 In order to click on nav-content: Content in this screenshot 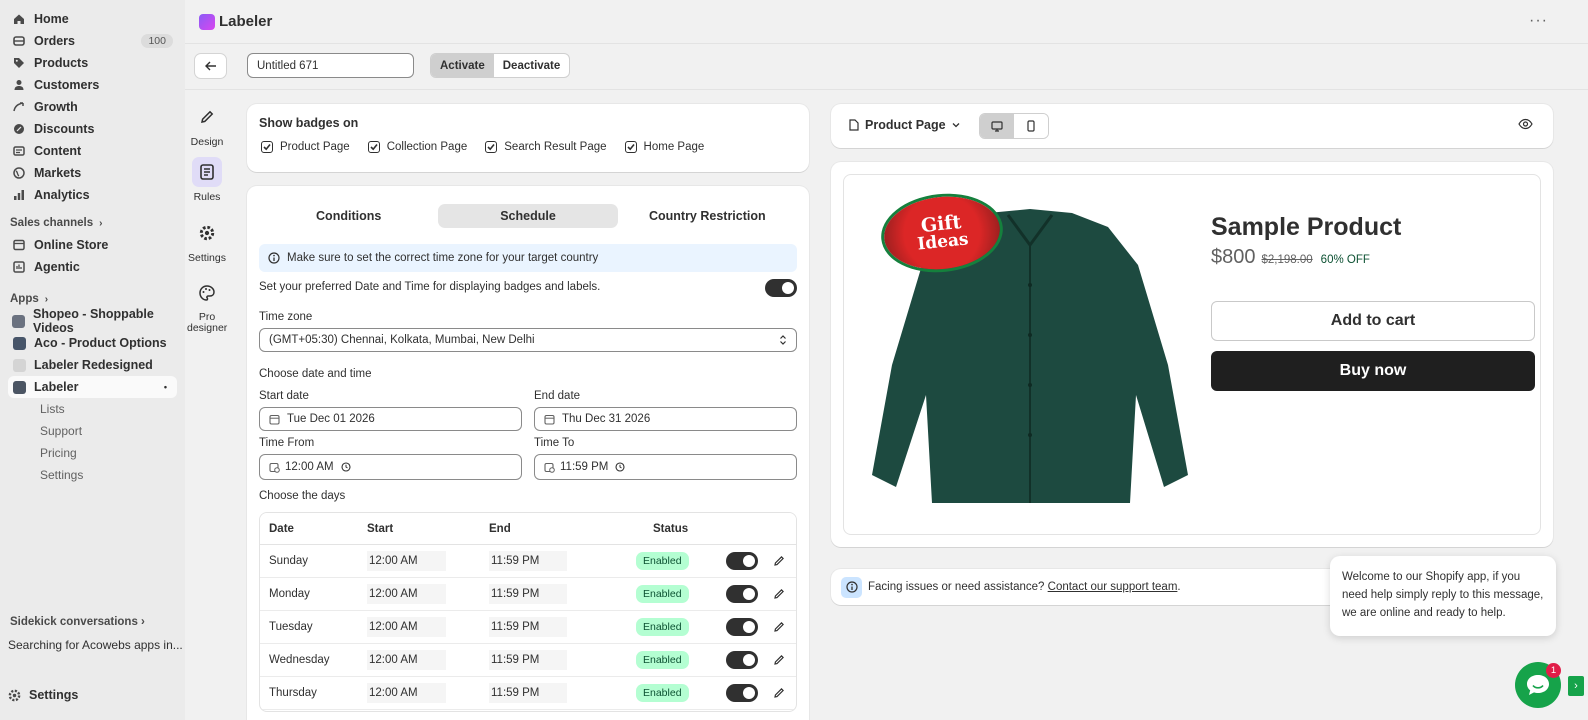, I will do `click(92, 151)`.